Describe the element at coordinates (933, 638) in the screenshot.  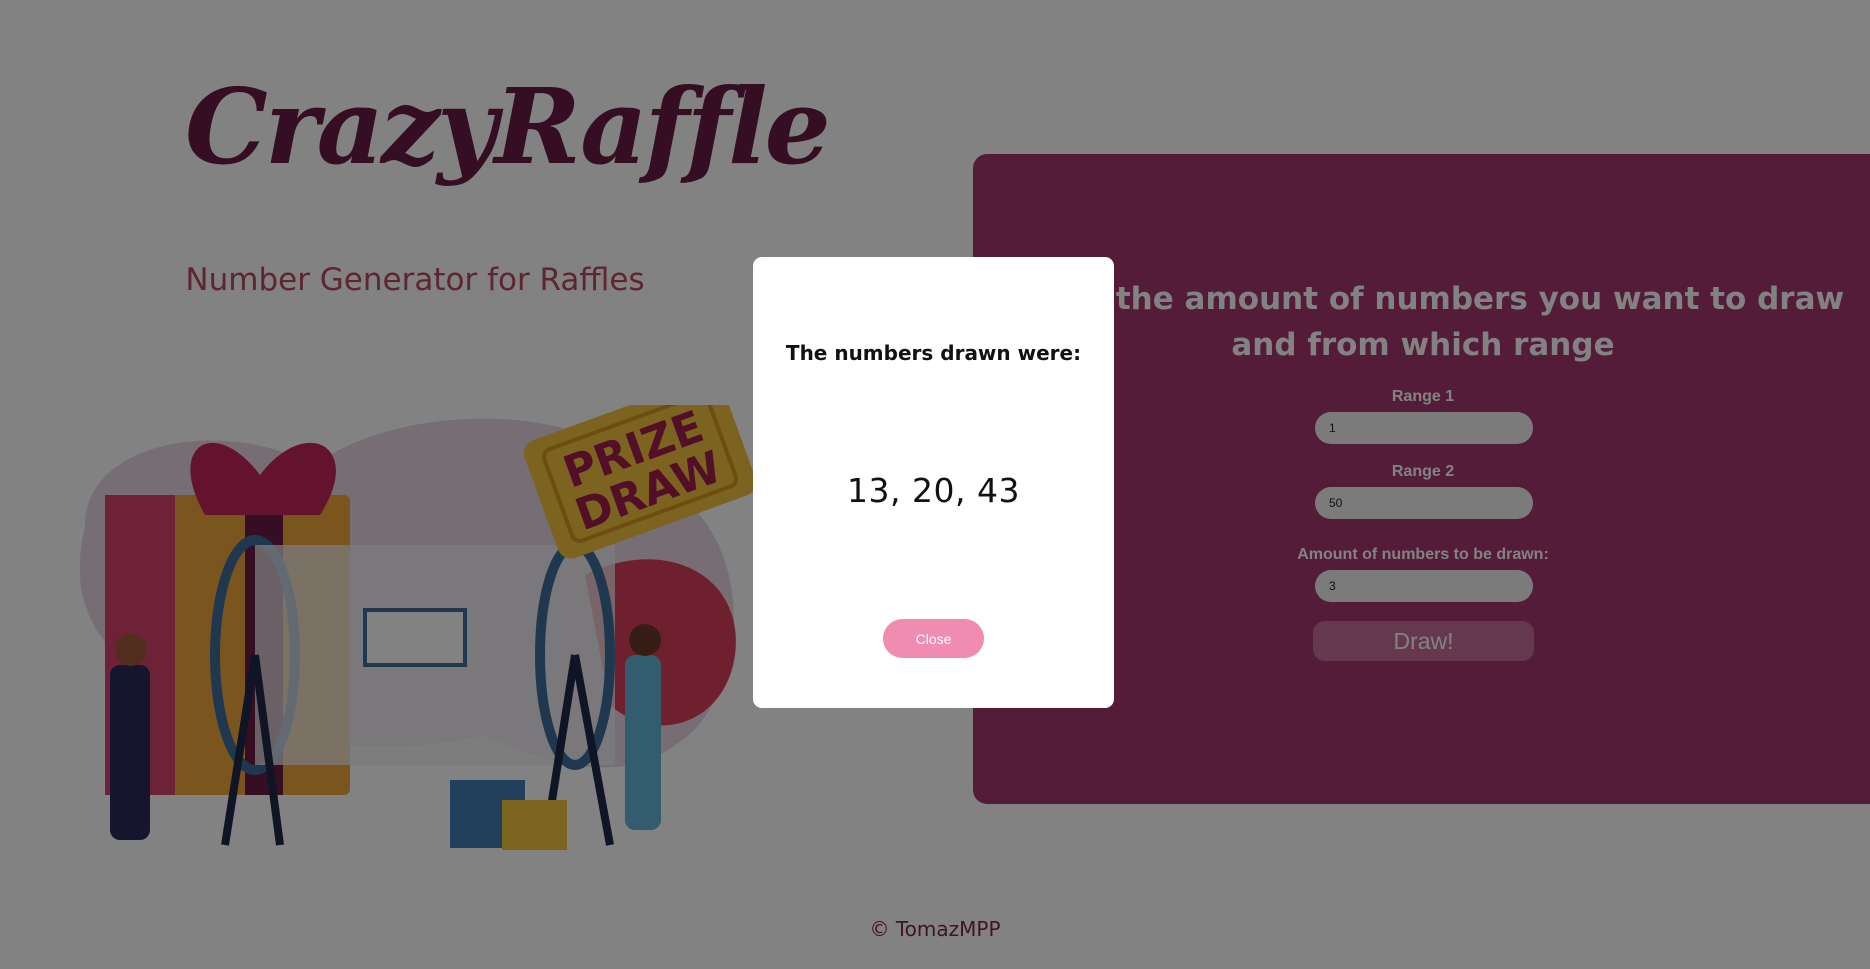
I see `close-button: Close` at that location.